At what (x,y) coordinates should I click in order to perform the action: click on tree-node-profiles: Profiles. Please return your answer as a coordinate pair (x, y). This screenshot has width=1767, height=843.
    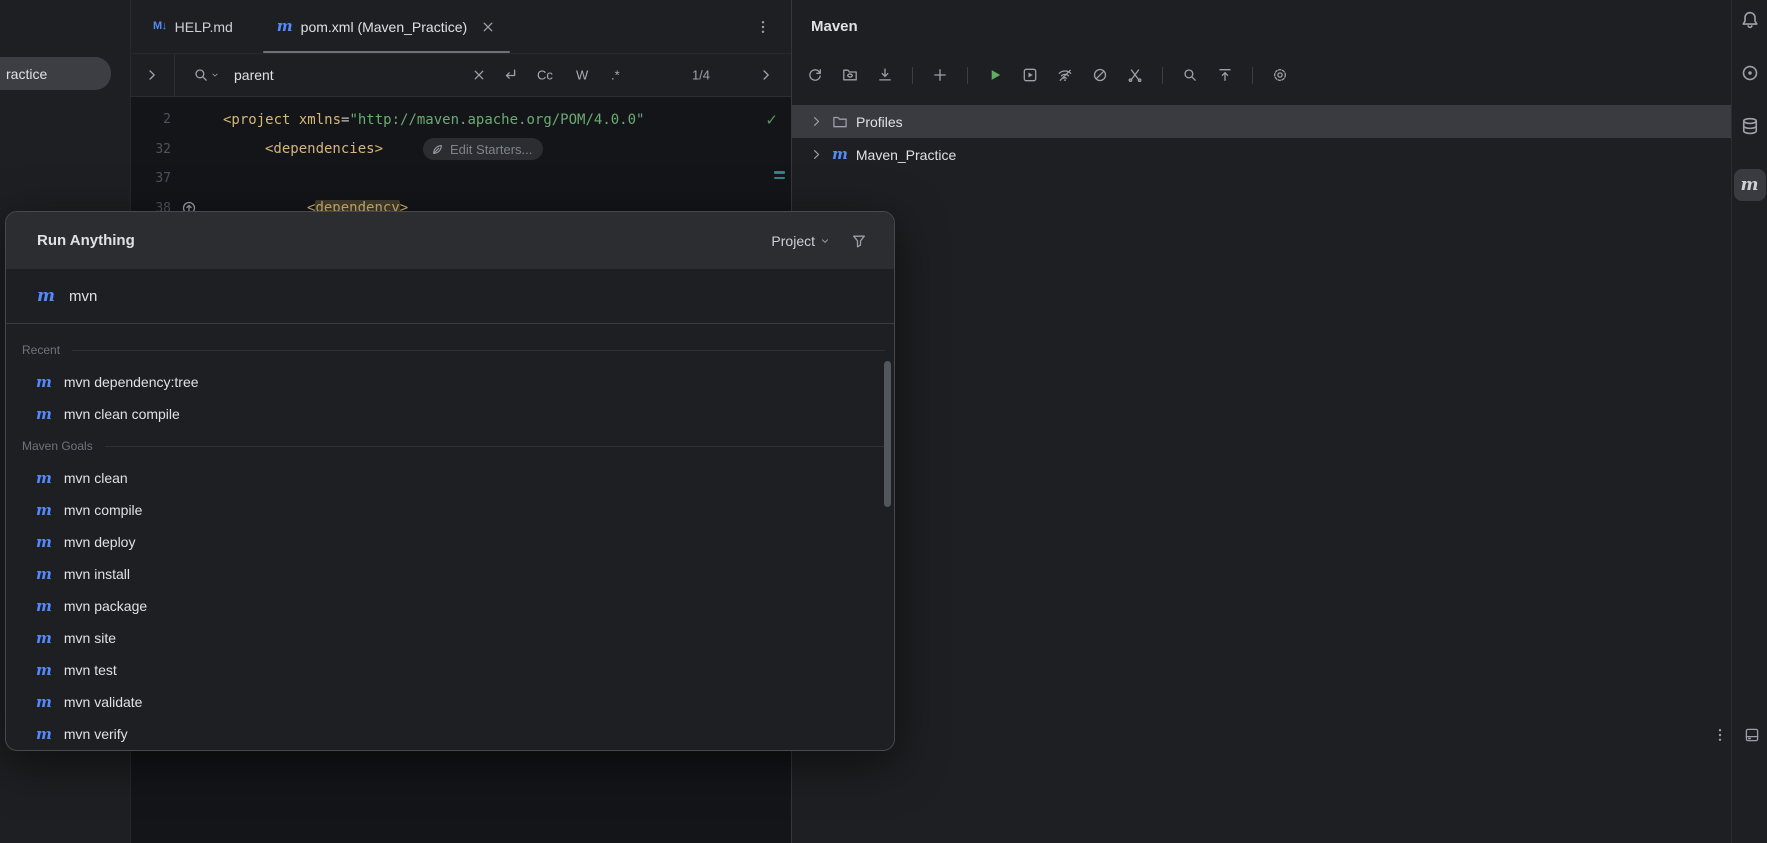
    Looking at the image, I should click on (1261, 121).